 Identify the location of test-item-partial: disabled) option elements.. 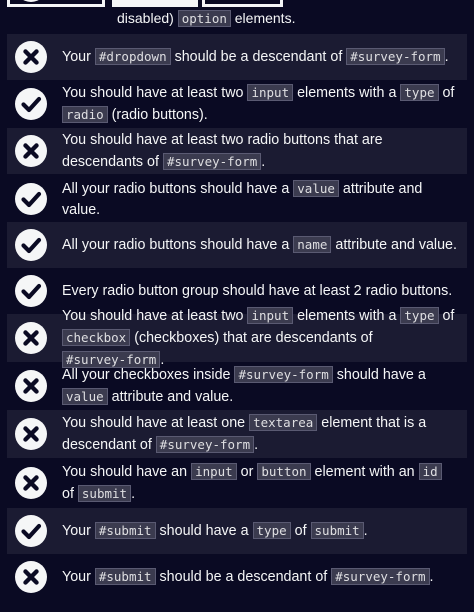
(237, 15).